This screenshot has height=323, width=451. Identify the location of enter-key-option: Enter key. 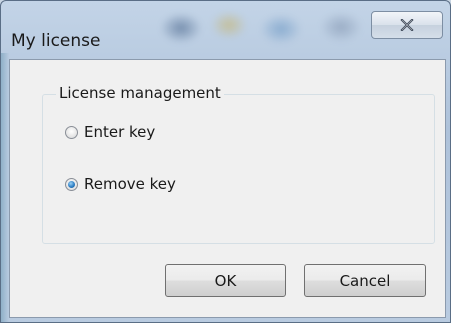
(110, 132).